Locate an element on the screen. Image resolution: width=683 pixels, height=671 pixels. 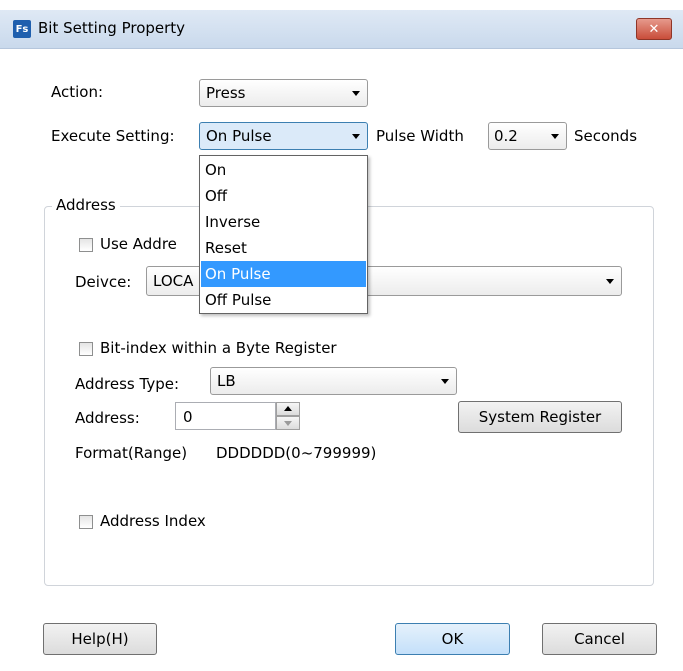
action-select: Press is located at coordinates (283, 93).